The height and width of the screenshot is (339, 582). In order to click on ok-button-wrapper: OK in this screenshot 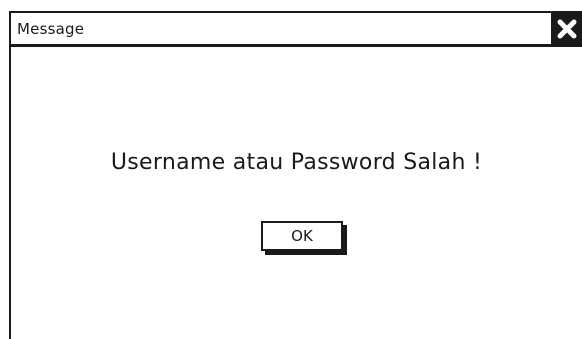, I will do `click(304, 238)`.